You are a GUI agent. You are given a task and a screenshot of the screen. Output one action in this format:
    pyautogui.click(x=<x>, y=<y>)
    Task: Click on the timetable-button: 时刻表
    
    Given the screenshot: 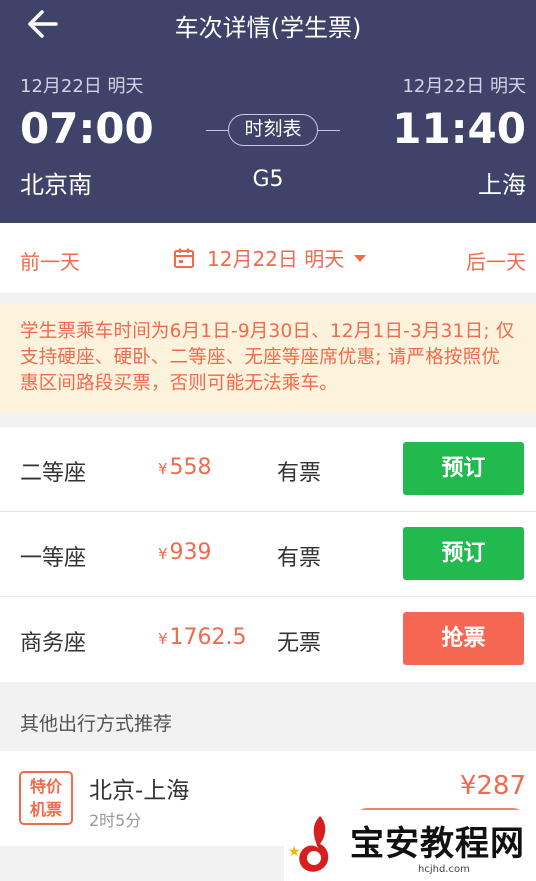 What is the action you would take?
    pyautogui.click(x=273, y=130)
    